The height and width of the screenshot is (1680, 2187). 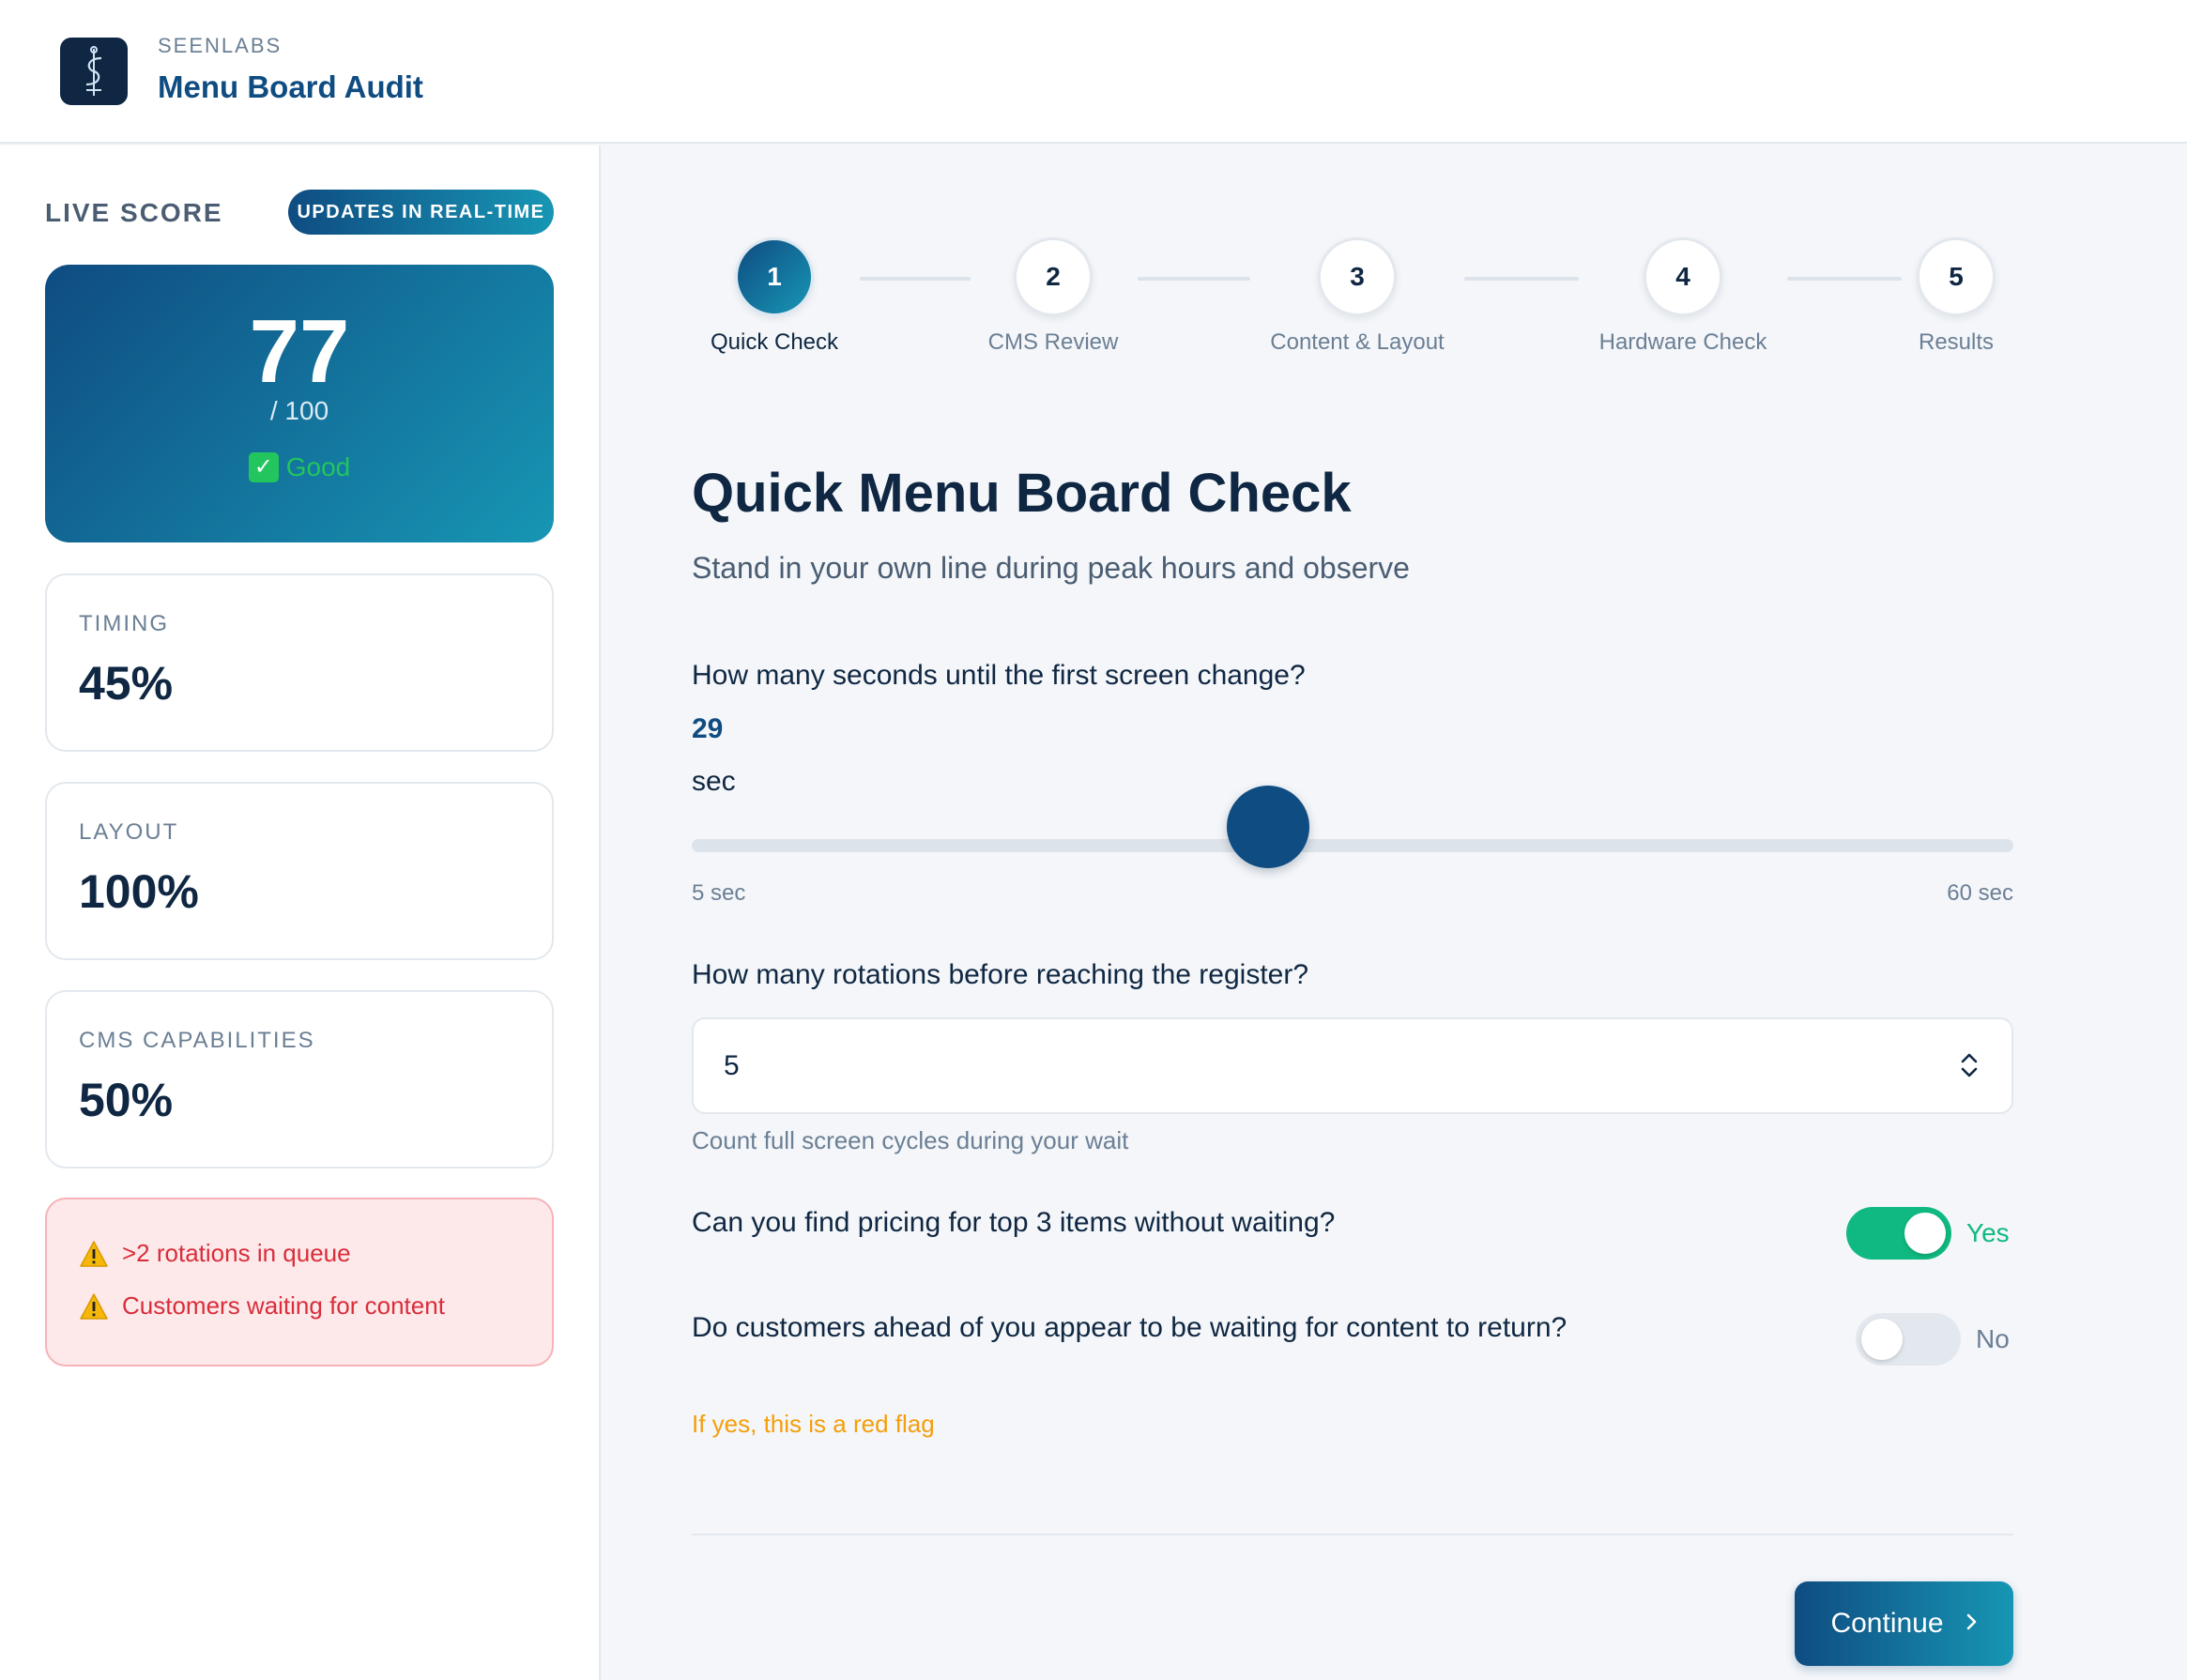 I want to click on step-label-content-layout: Content & Layout, so click(x=1358, y=342).